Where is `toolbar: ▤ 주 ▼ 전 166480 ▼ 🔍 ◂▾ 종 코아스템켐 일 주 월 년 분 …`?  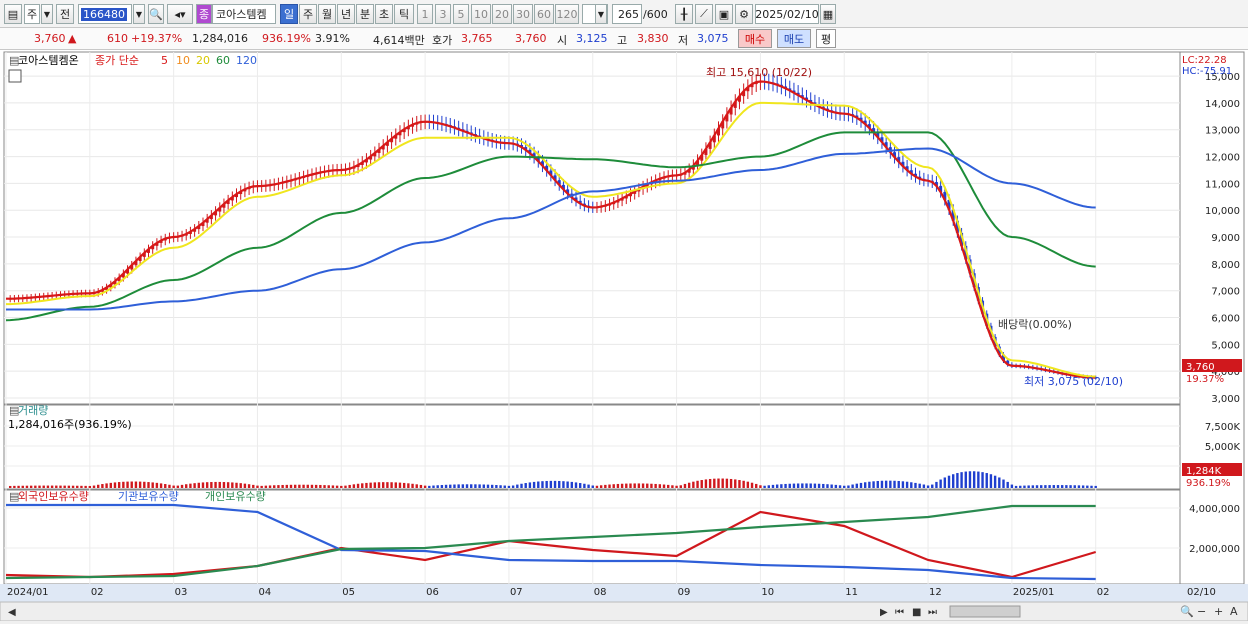 toolbar: ▤ 주 ▼ 전 166480 ▼ 🔍 ◂▾ 종 코아스템켐 일 주 월 년 분 … is located at coordinates (624, 14).